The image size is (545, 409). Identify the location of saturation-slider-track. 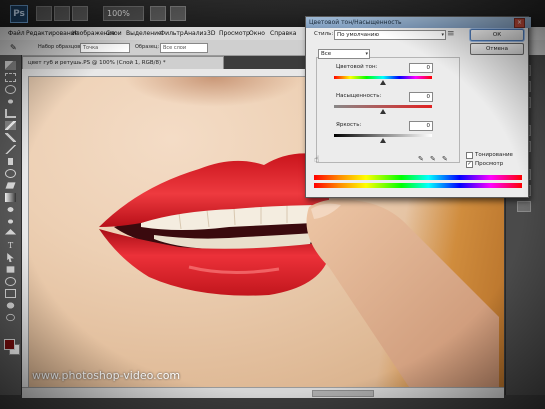
(383, 106).